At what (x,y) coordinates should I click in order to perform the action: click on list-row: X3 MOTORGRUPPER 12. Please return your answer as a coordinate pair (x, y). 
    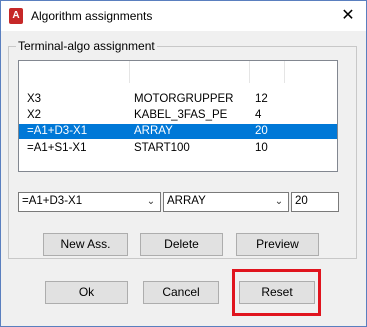
    Looking at the image, I should click on (178, 99).